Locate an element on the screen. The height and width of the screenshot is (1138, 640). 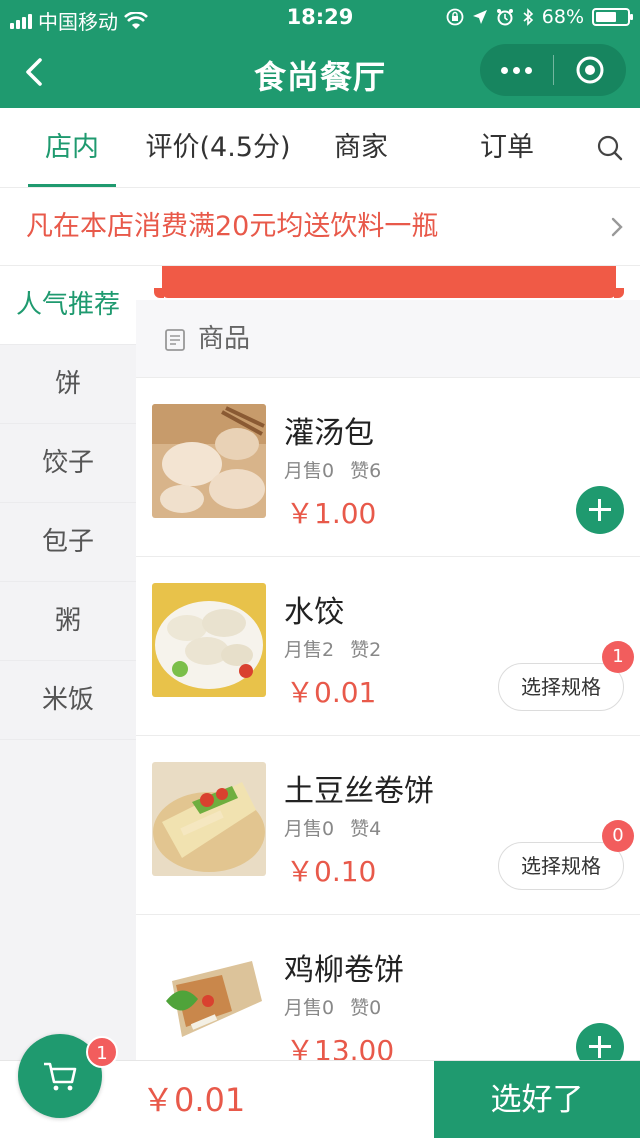
product-price: ￥0.01 is located at coordinates (331, 692).